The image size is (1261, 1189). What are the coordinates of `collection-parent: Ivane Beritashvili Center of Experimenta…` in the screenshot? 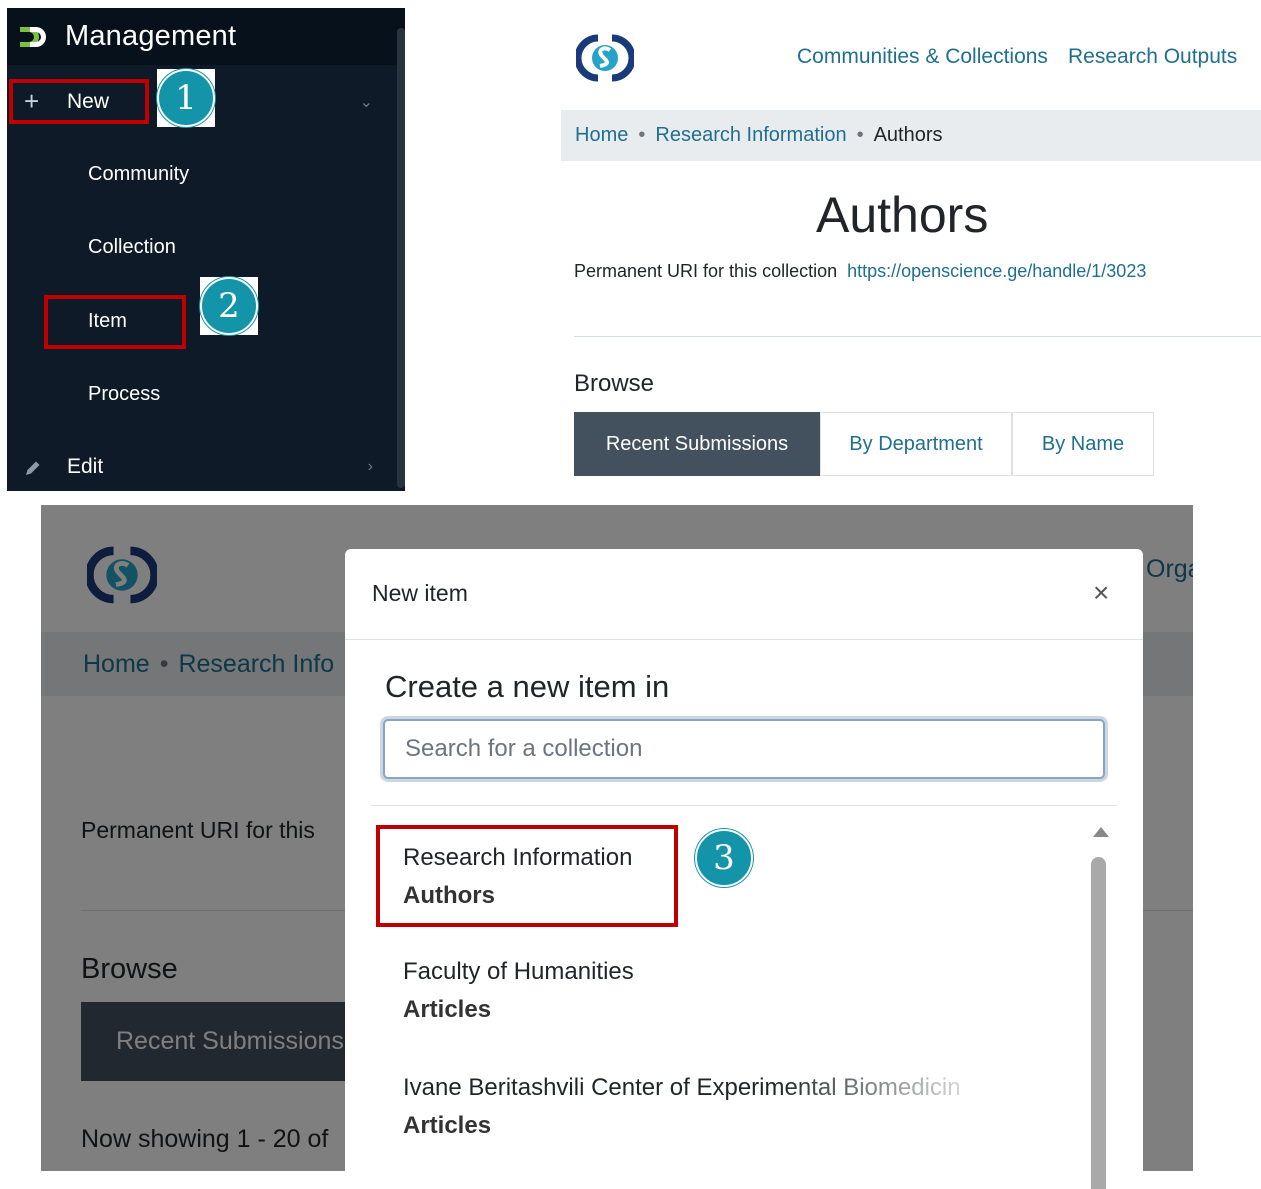 It's located at (703, 1088).